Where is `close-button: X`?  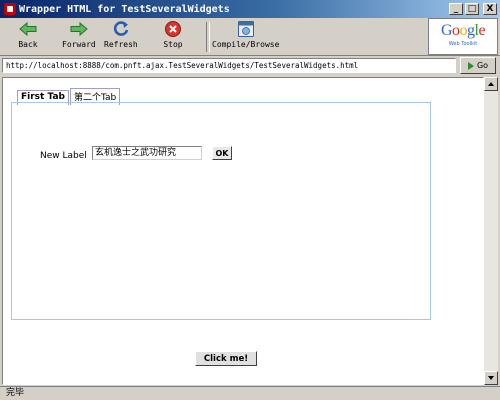
close-button: X is located at coordinates (490, 9).